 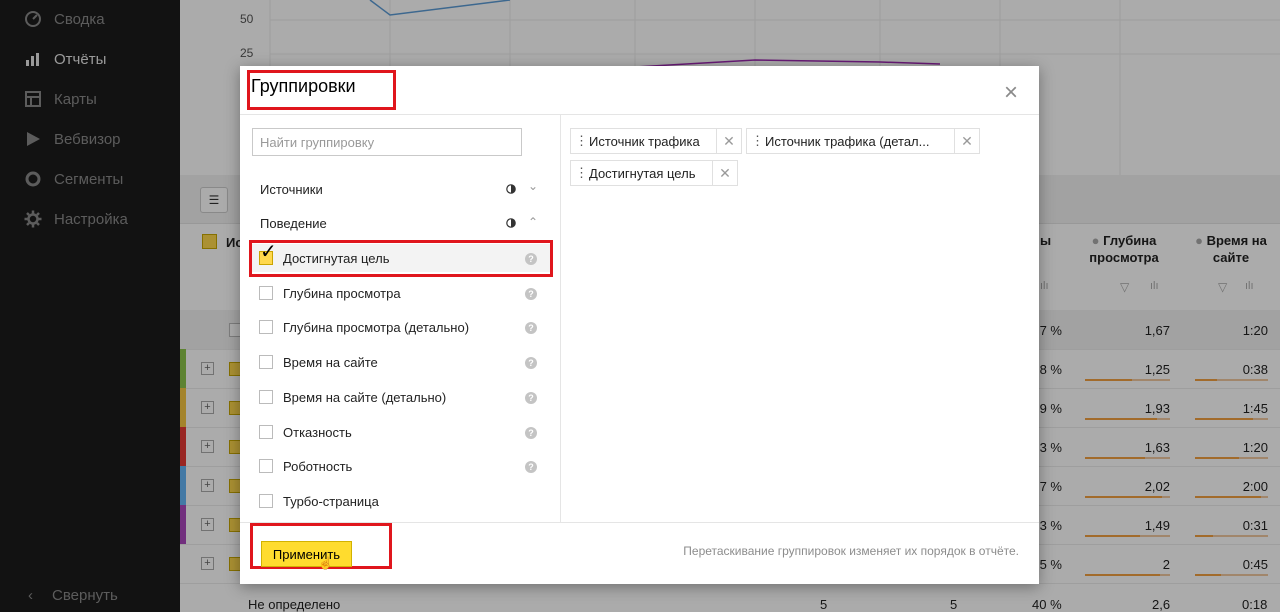 I want to click on hand-cursor-icon: ☝, so click(x=325, y=563).